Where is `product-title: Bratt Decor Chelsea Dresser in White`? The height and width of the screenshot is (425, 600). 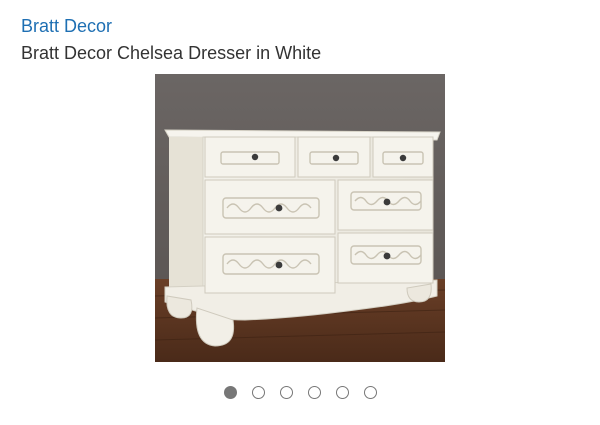 product-title: Bratt Decor Chelsea Dresser in White is located at coordinates (171, 53).